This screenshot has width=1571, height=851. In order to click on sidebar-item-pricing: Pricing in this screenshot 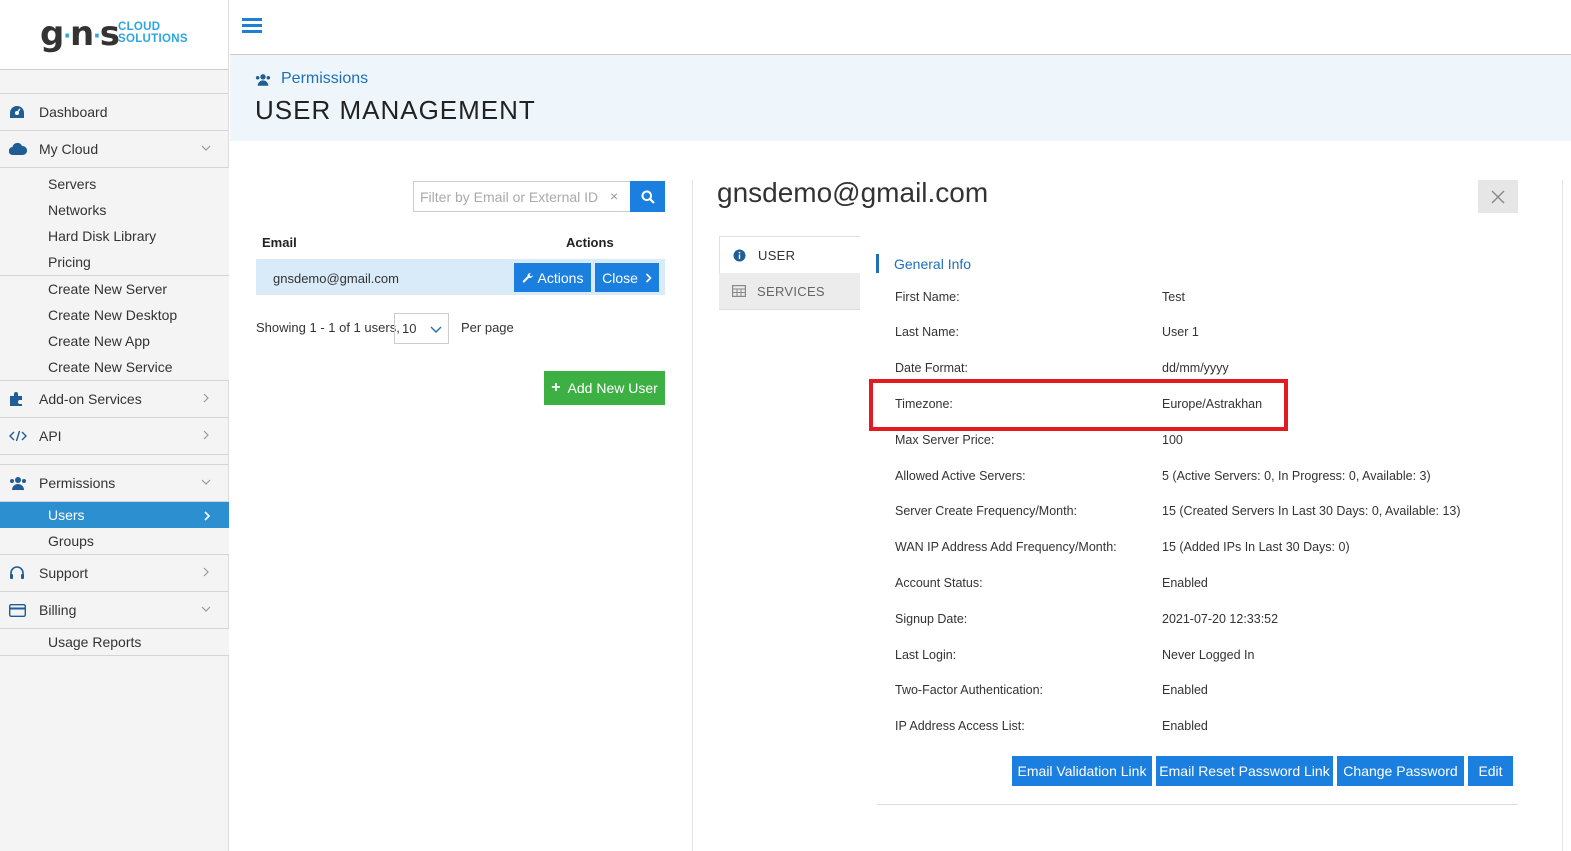, I will do `click(114, 262)`.